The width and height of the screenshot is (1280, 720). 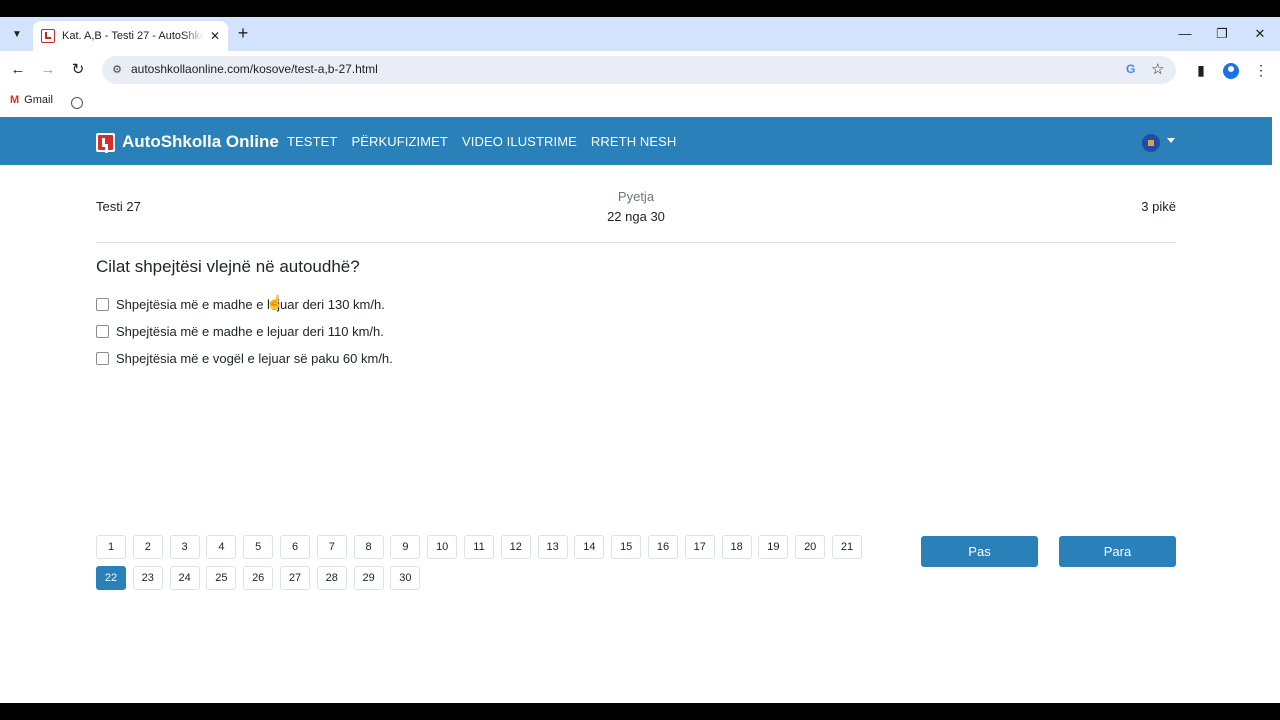 What do you see at coordinates (133, 36) in the screenshot?
I see `tab-title: Kat. A,B - Testi 27 - AutoShkolla Online` at bounding box center [133, 36].